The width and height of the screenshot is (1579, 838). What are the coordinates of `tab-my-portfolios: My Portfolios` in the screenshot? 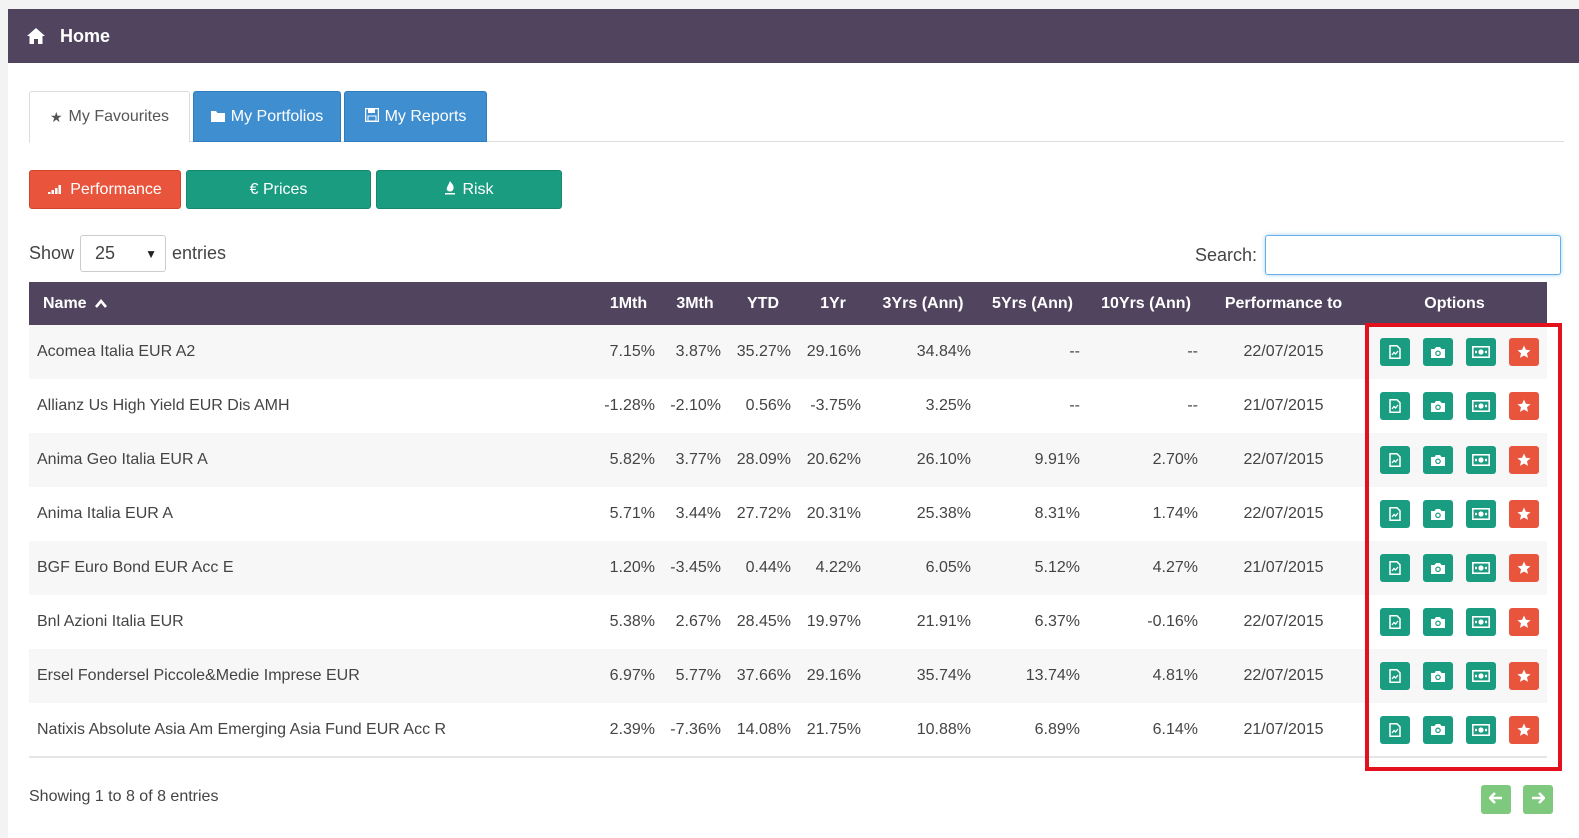 It's located at (267, 116).